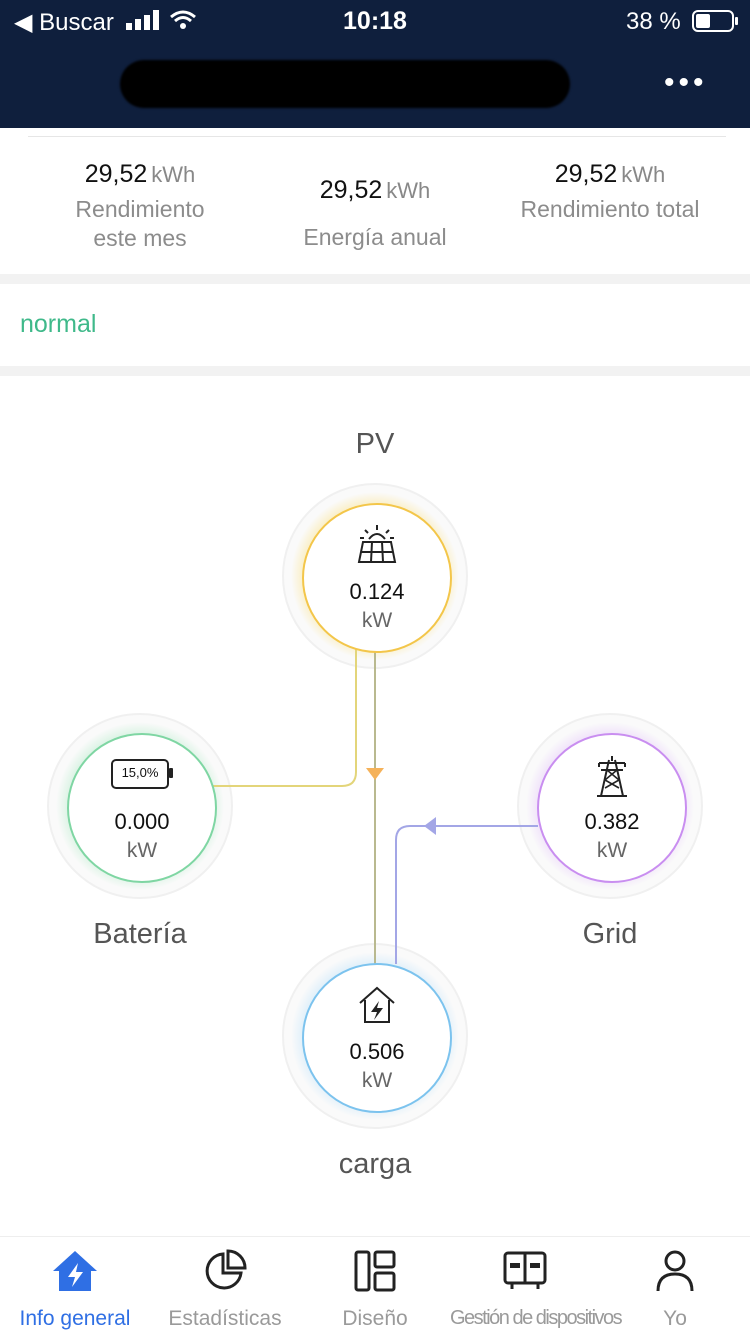  I want to click on tab-label: Diseño, so click(375, 1318).